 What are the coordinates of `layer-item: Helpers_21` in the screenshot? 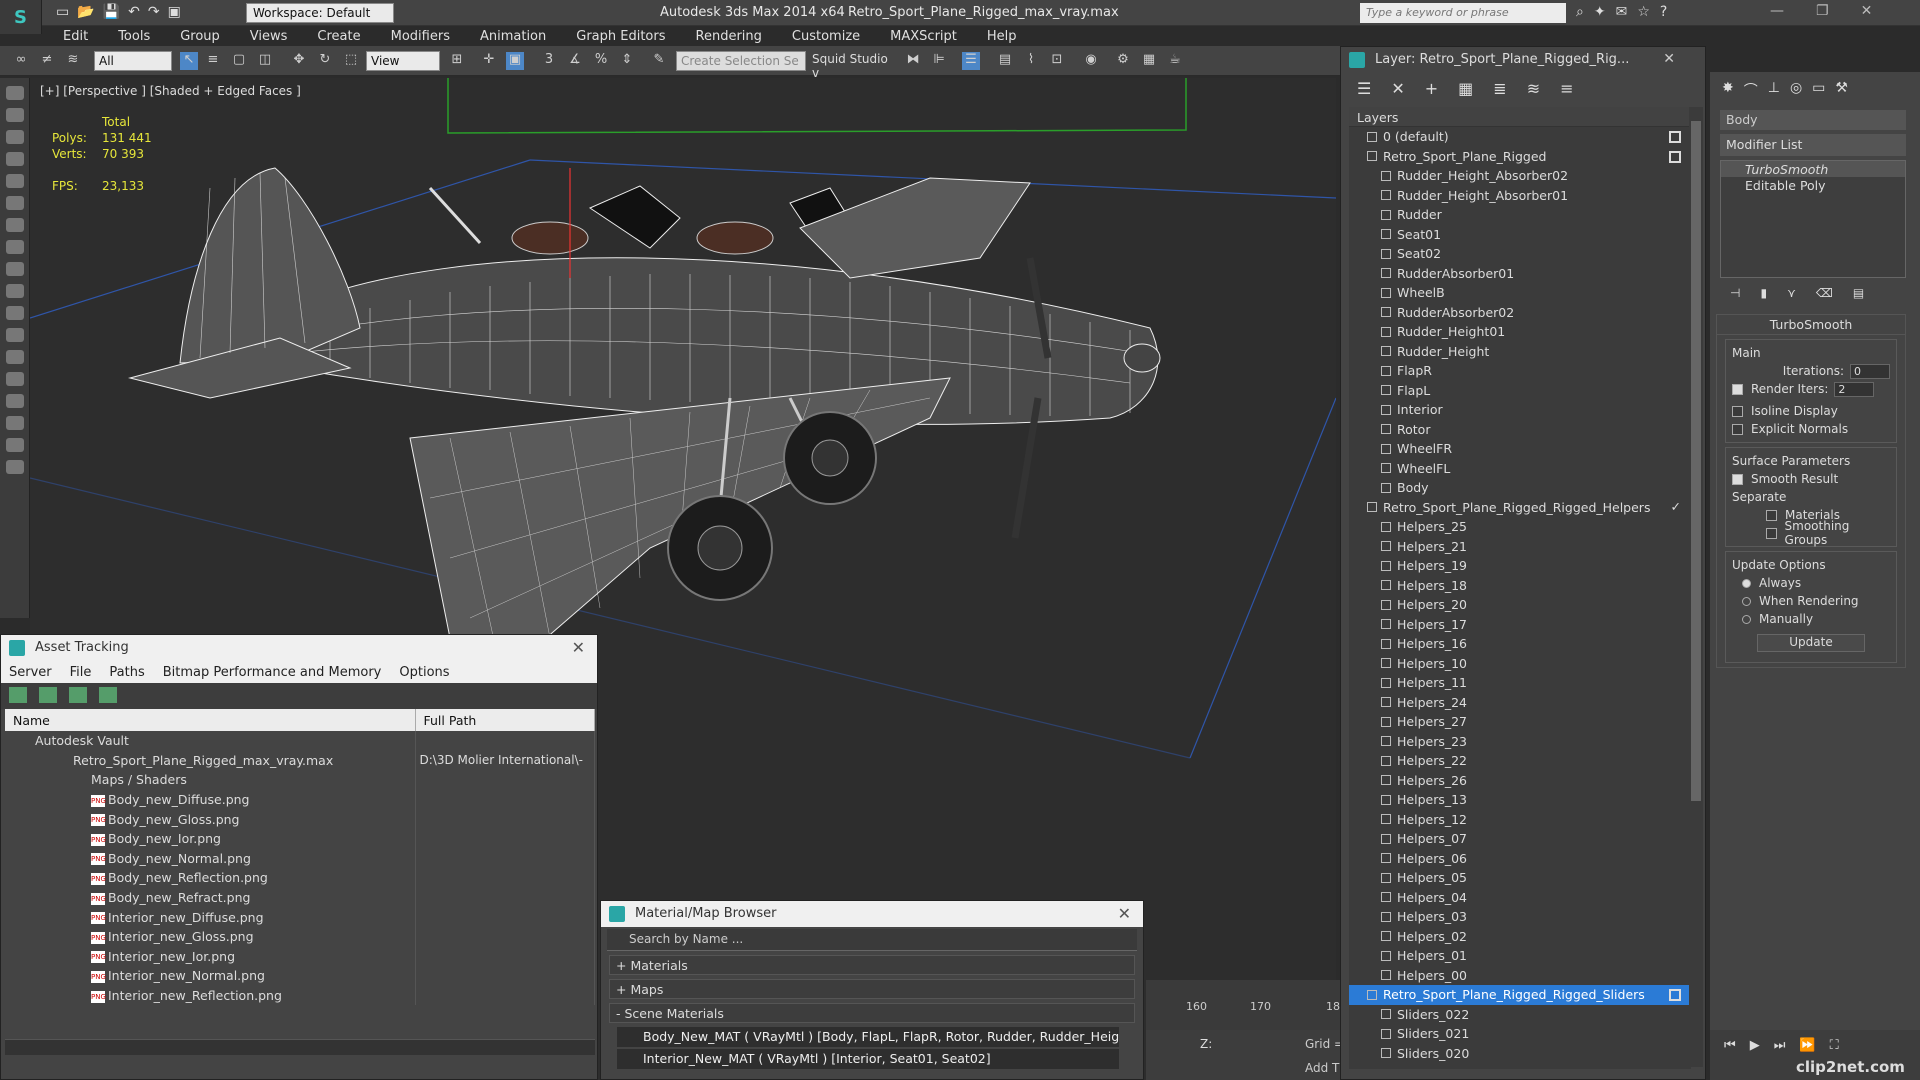 It's located at (1520, 547).